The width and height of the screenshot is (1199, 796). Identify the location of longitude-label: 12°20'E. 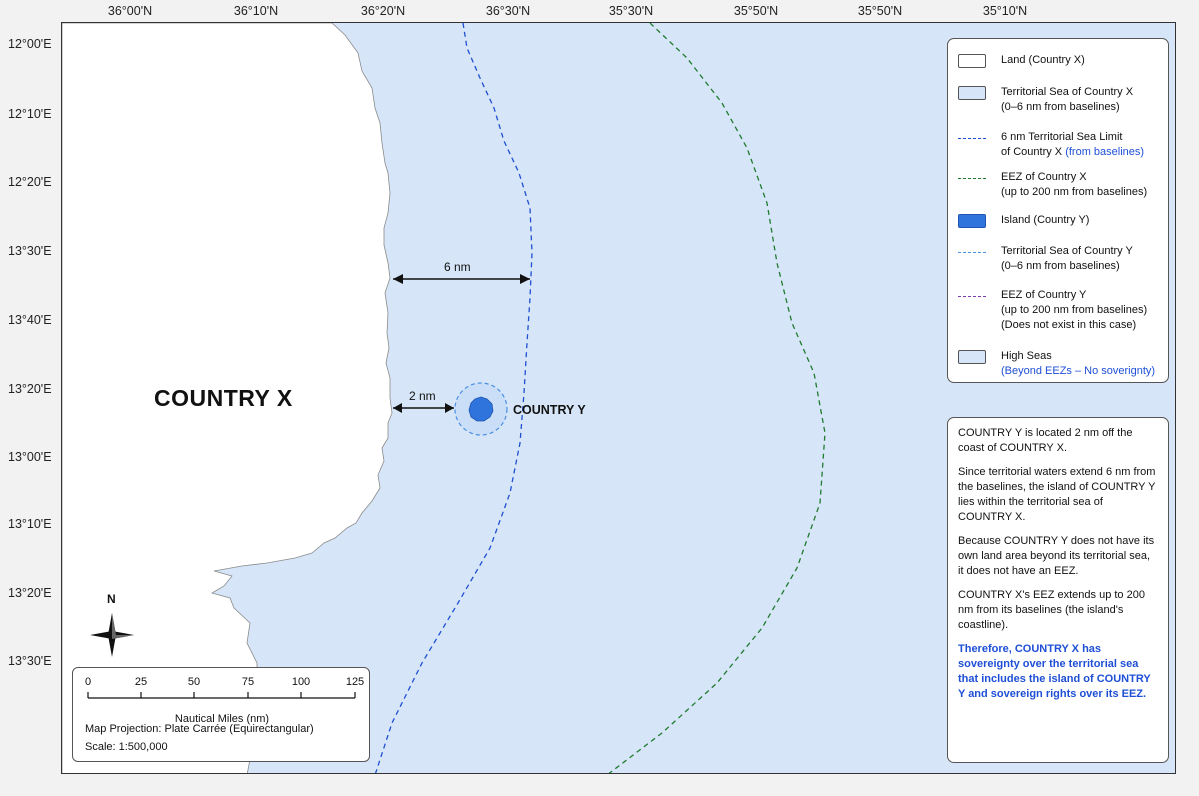
(30, 182).